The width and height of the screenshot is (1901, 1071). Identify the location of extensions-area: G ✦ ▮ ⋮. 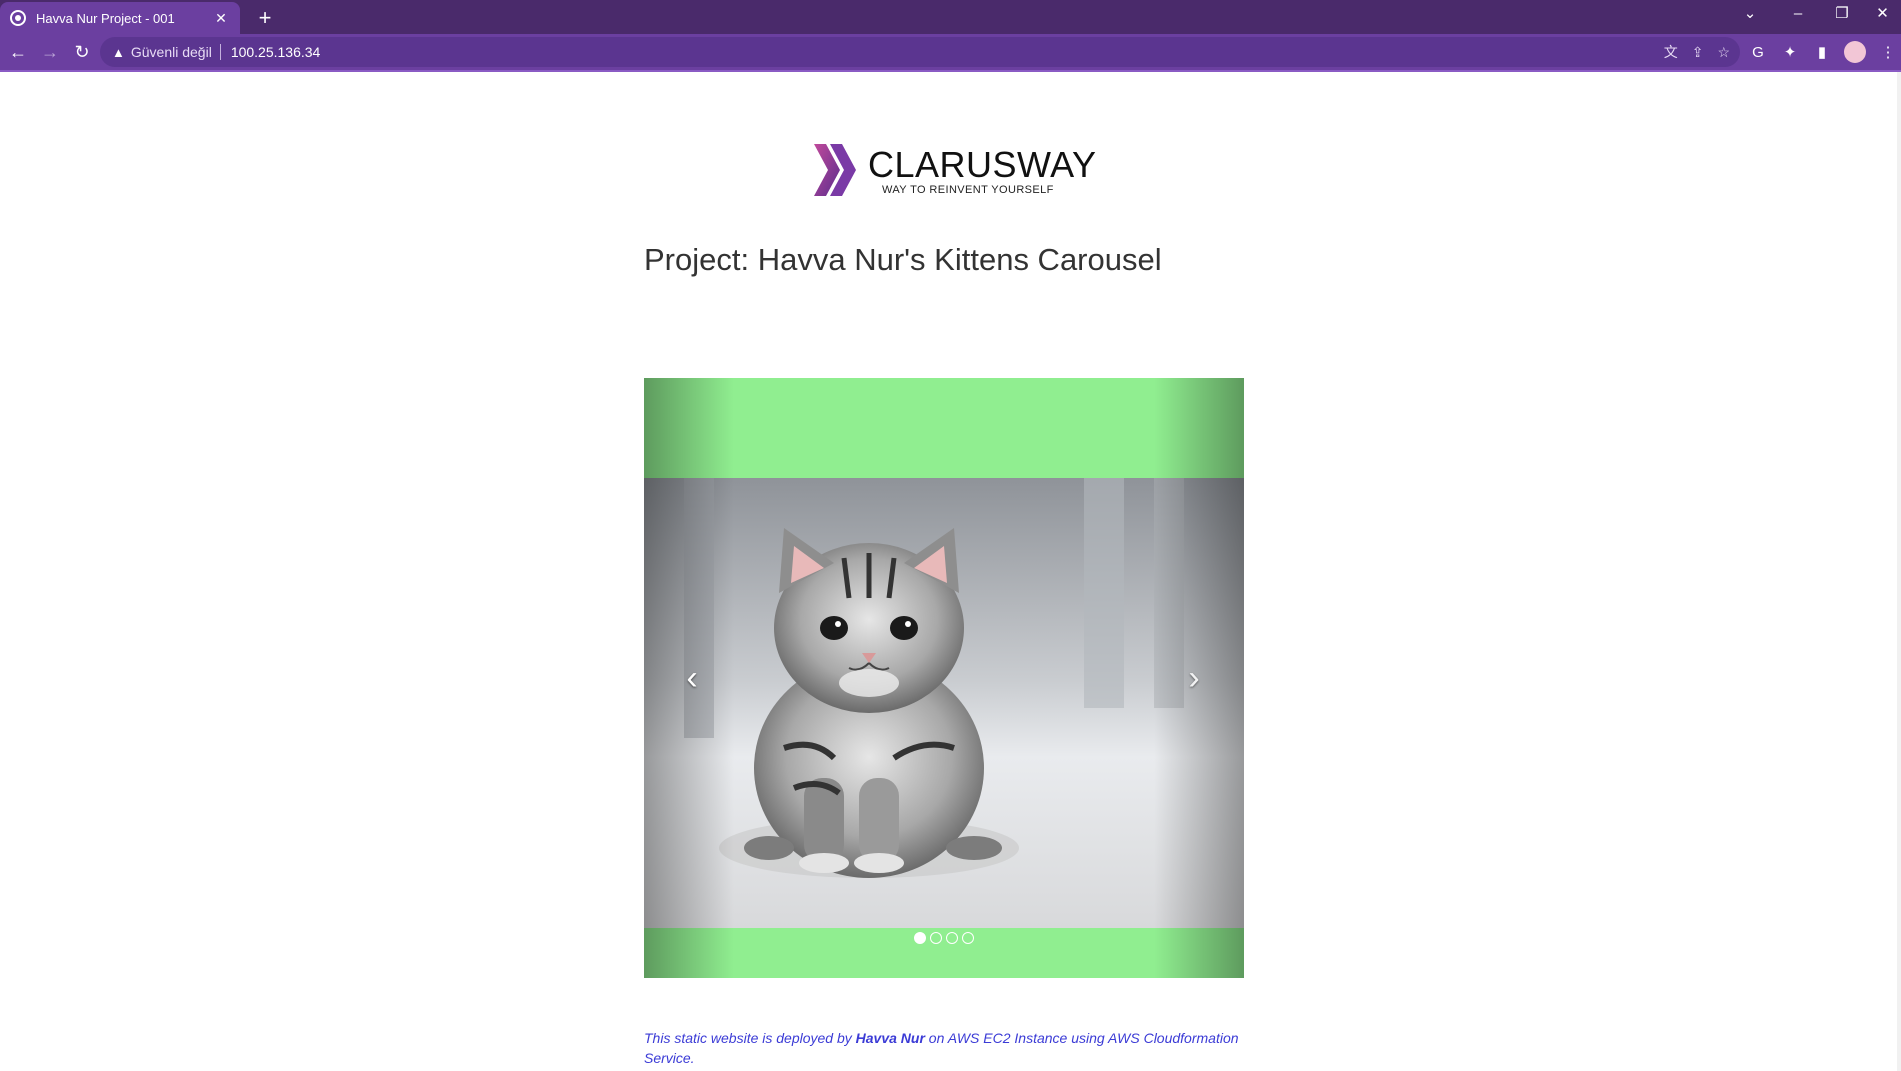
(1823, 52).